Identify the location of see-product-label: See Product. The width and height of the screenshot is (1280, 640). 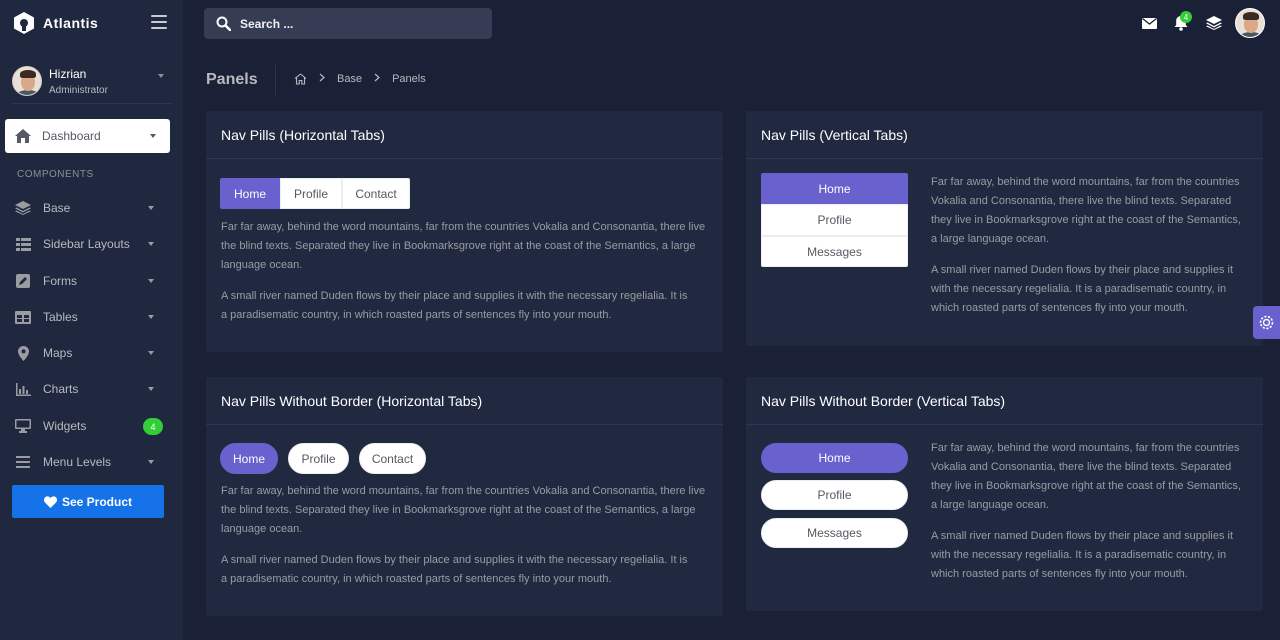
(97, 501).